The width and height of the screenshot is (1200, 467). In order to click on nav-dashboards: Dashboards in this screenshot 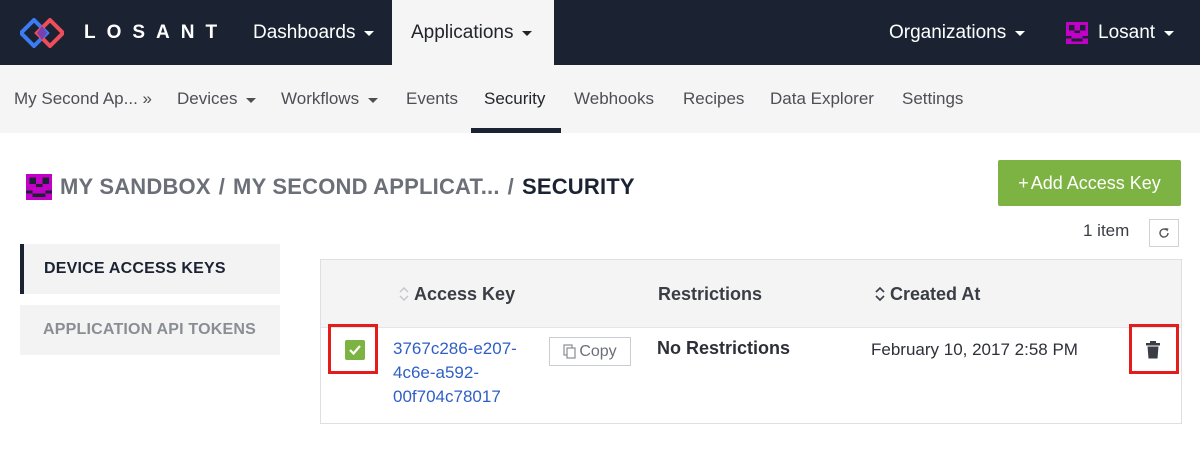, I will do `click(314, 32)`.